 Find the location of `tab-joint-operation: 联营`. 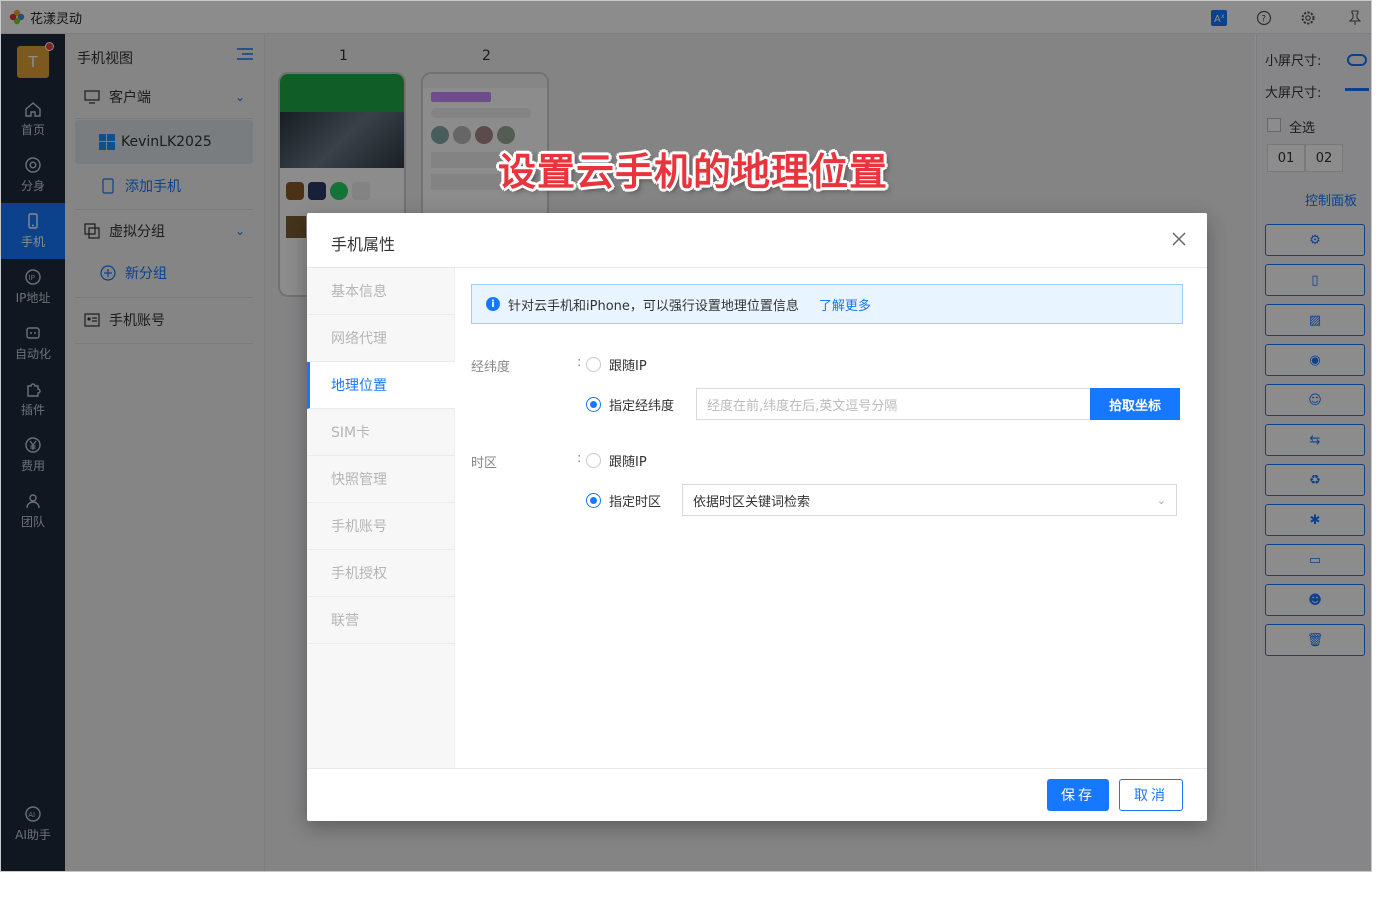

tab-joint-operation: 联营 is located at coordinates (381, 620).